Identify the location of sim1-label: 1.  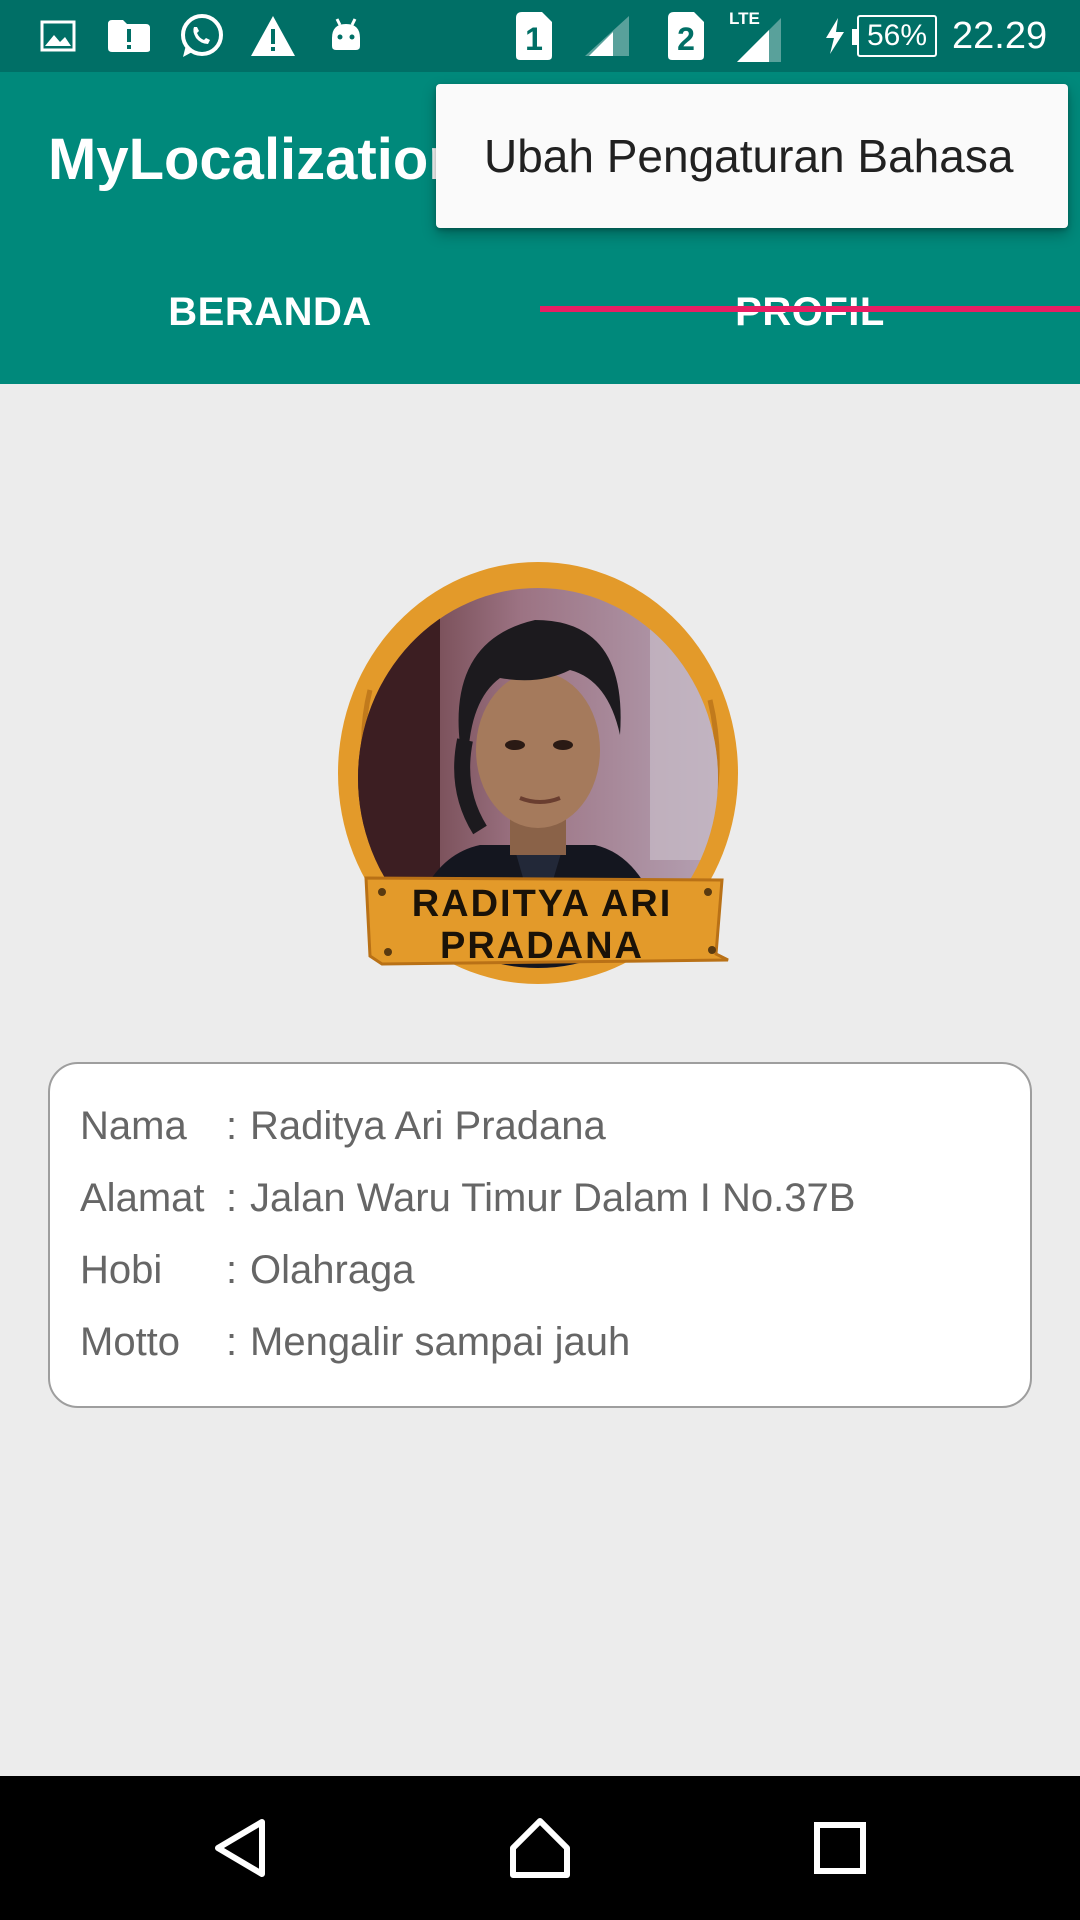
(534, 39).